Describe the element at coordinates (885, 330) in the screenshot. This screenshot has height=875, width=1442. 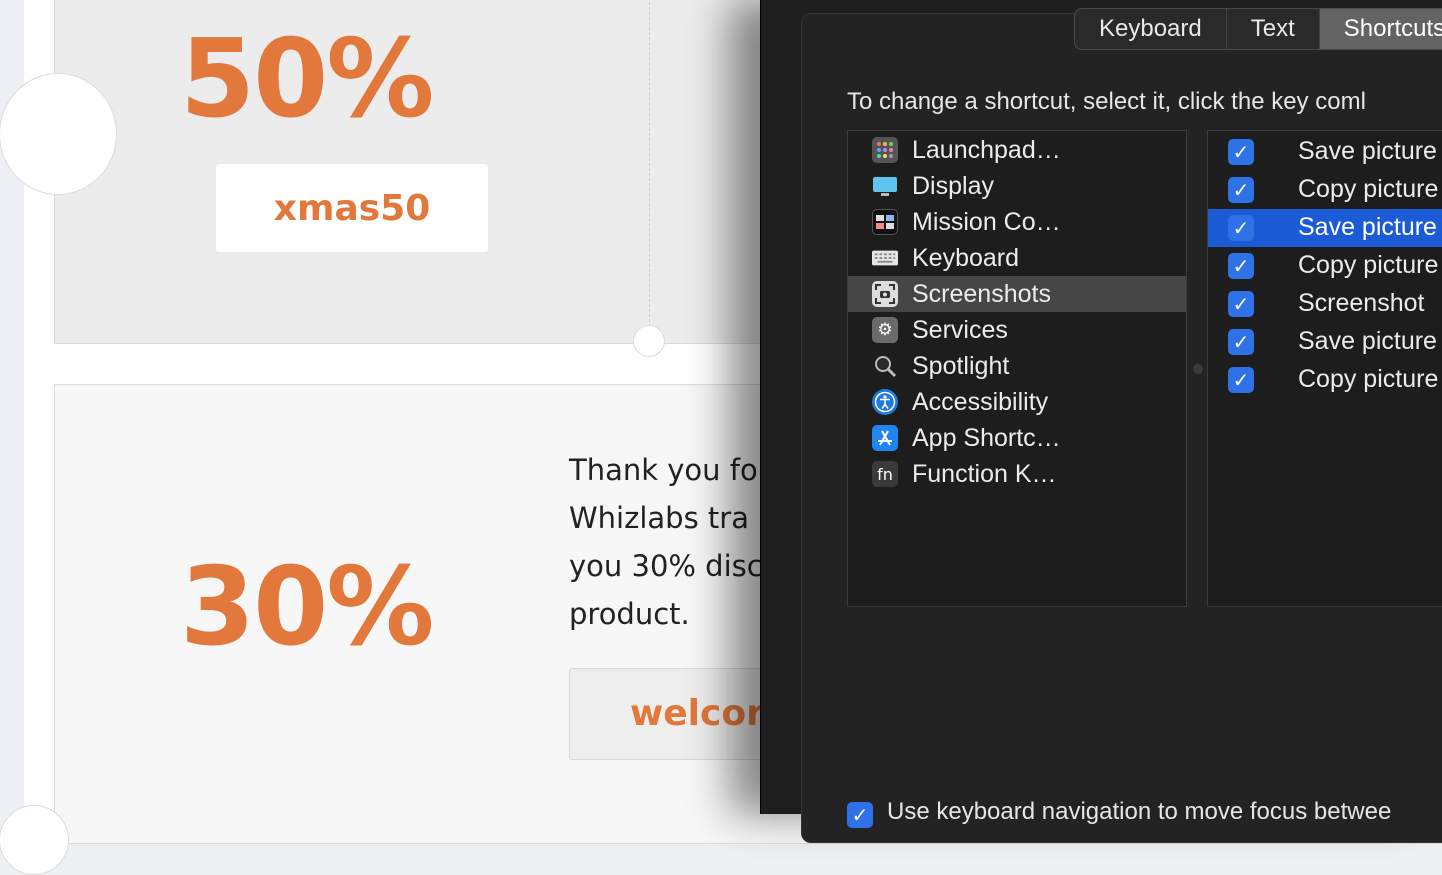
I see `gear-icon: ⚙` at that location.